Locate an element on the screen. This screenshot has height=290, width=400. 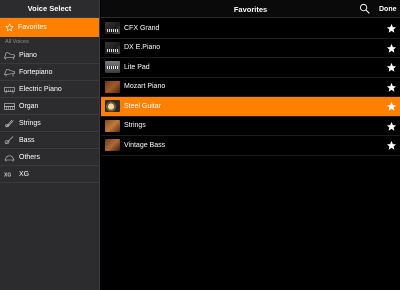
sidebar-item-strings: Strings is located at coordinates (49, 123).